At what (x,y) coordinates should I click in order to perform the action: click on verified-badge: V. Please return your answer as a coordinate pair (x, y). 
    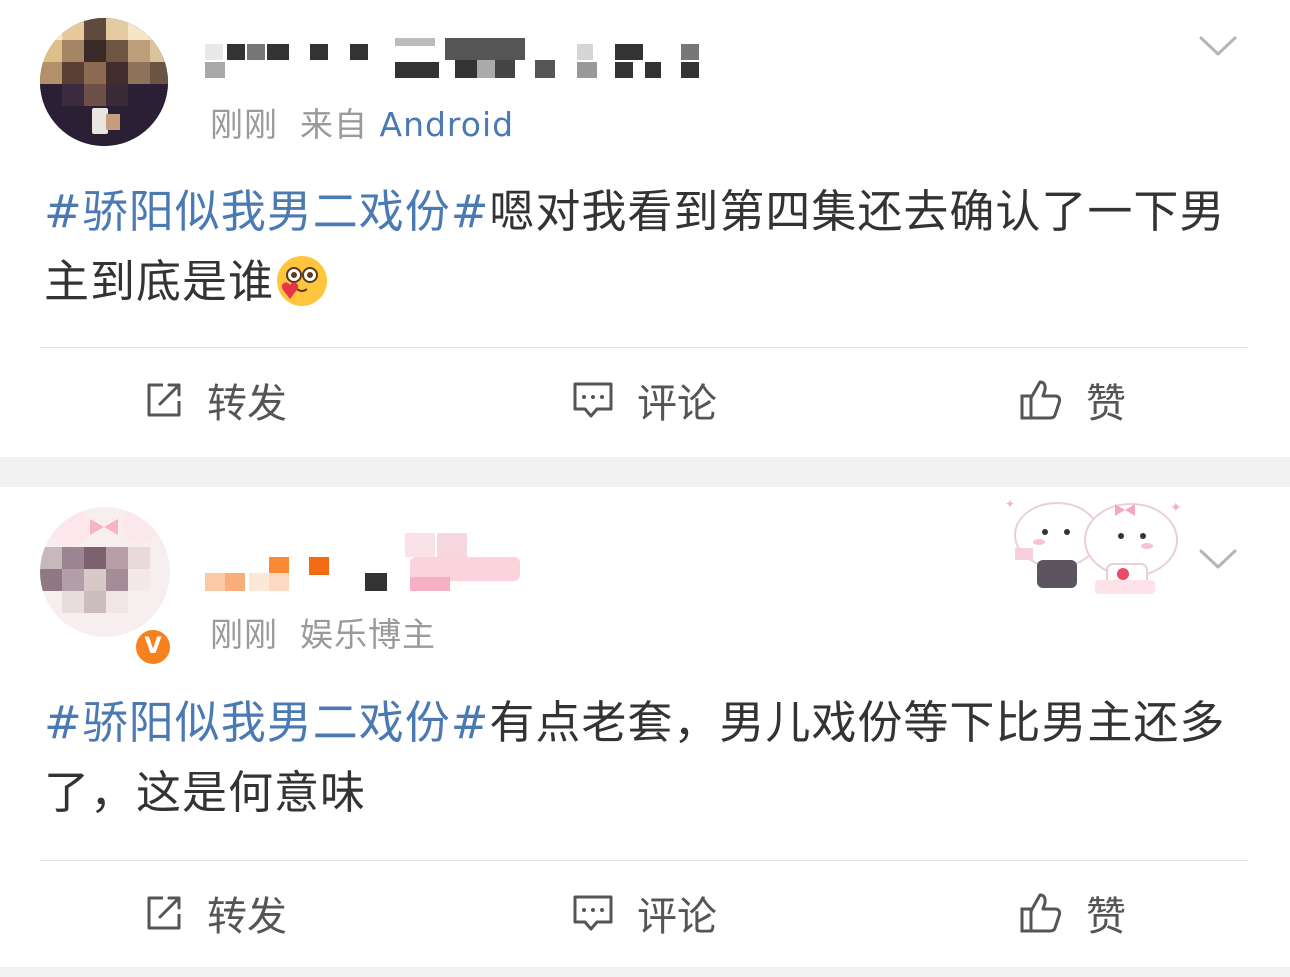
    Looking at the image, I should click on (153, 647).